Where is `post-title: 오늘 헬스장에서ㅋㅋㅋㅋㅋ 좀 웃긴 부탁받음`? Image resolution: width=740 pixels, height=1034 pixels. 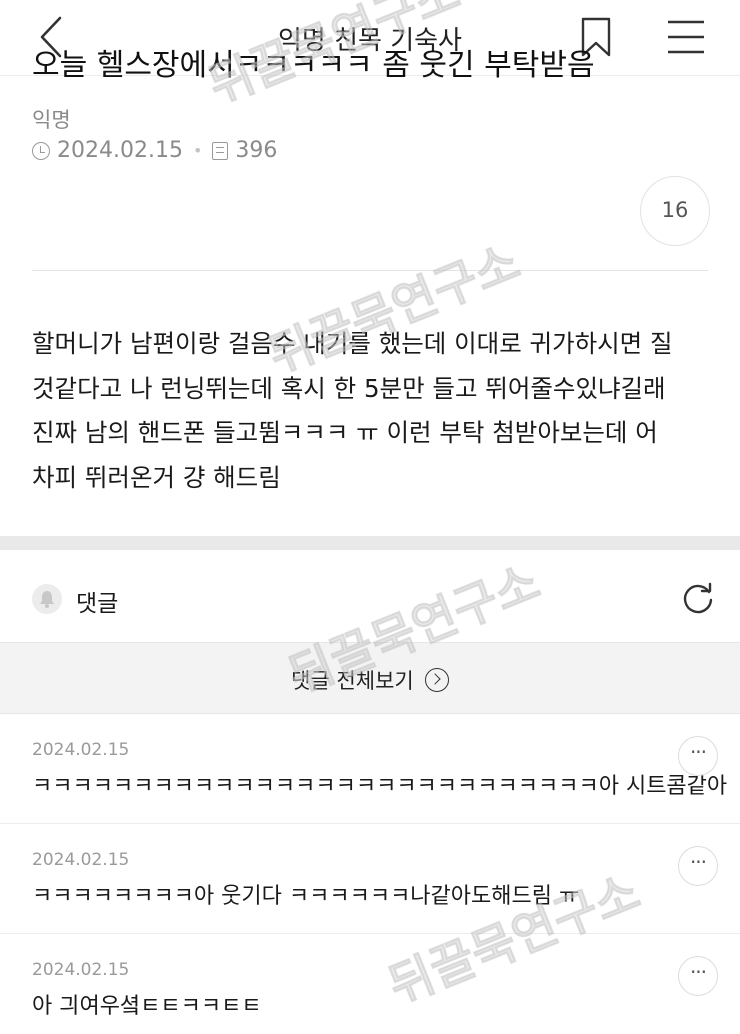 post-title: 오늘 헬스장에서ㅋㅋㅋㅋㅋ 좀 웃긴 부탁받음 is located at coordinates (313, 65).